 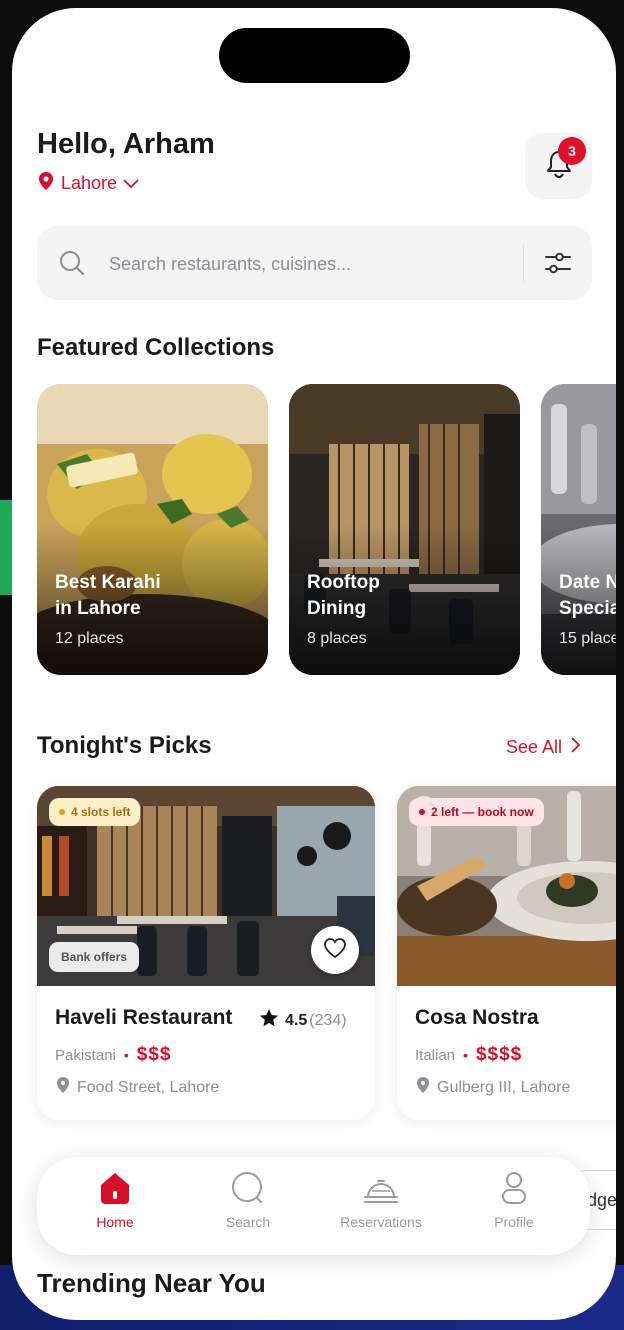 What do you see at coordinates (296, 1020) in the screenshot?
I see `rating-value: 4.5` at bounding box center [296, 1020].